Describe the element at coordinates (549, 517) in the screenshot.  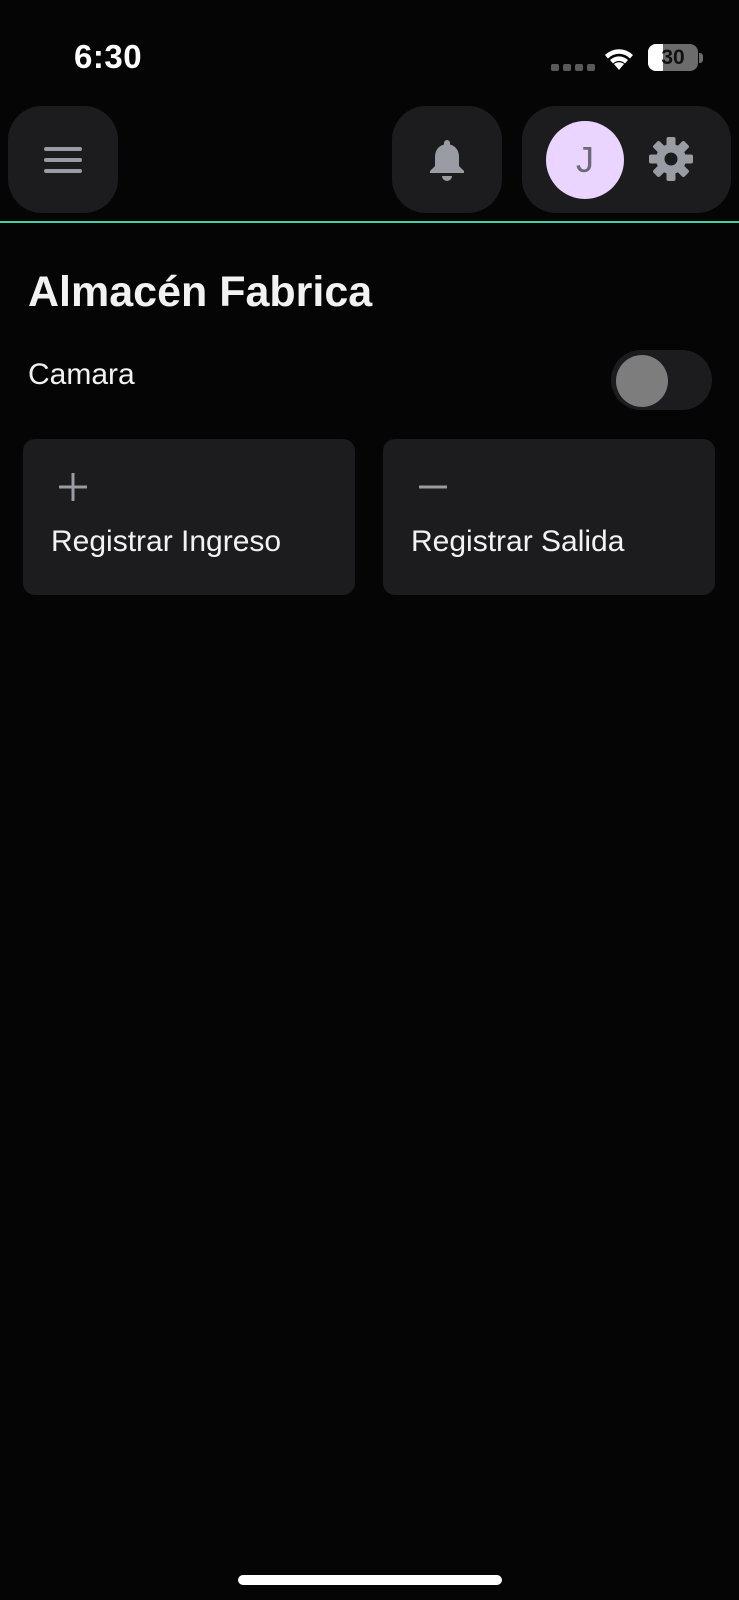
I see `register-exit-button: Registrar Salida` at that location.